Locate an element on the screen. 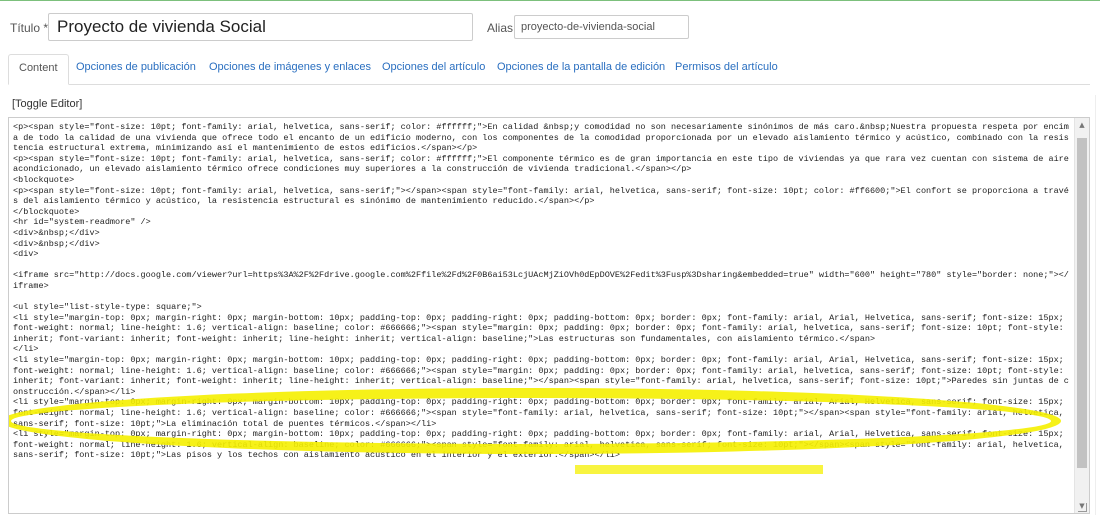 This screenshot has height=527, width=1100. tab-opciones-articulo: Opciones del artículo is located at coordinates (433, 69).